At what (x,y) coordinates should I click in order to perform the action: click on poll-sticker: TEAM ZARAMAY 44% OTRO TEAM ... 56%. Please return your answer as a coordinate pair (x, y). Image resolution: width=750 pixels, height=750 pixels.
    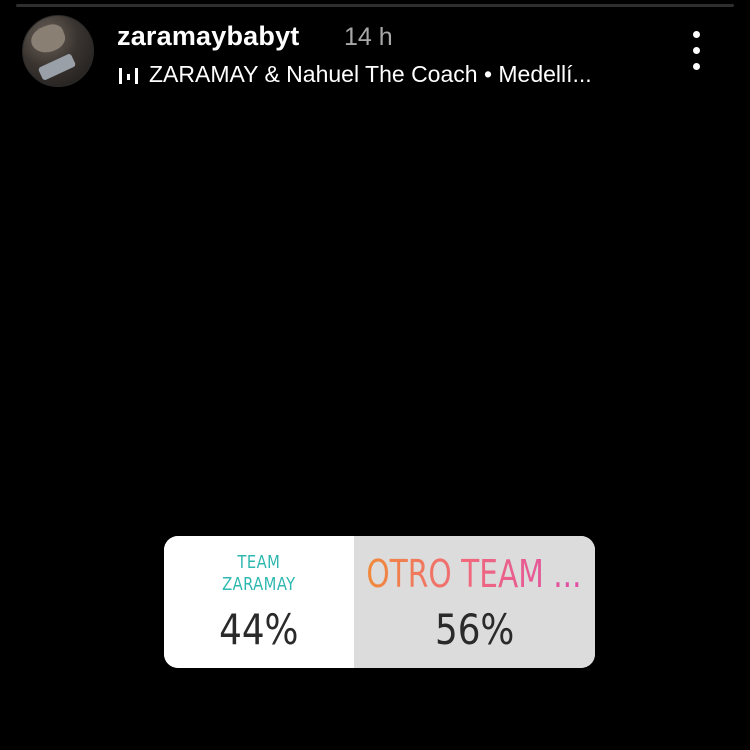
    Looking at the image, I should click on (379, 602).